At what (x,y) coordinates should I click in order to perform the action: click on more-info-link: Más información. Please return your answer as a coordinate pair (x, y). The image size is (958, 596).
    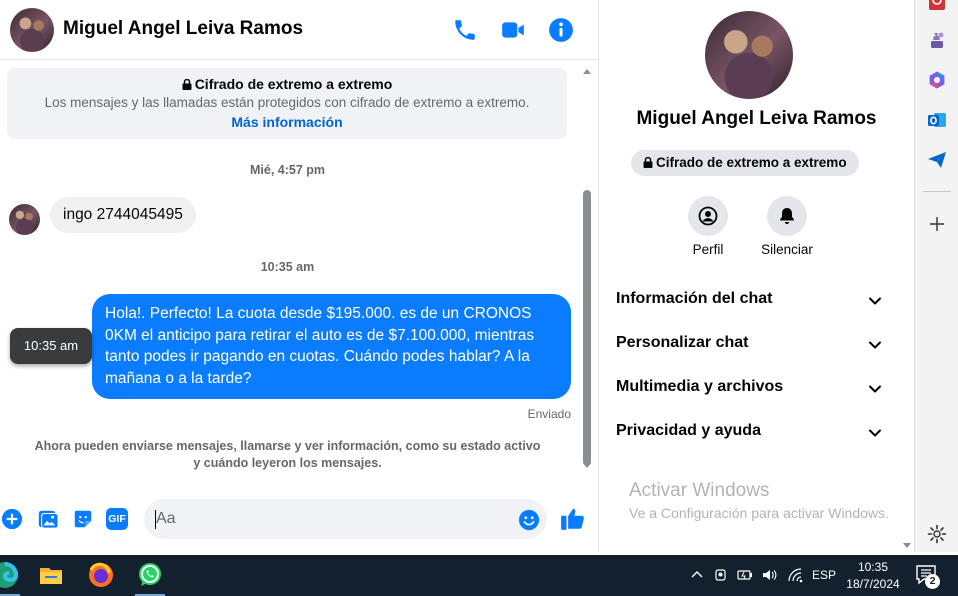
    Looking at the image, I should click on (287, 122).